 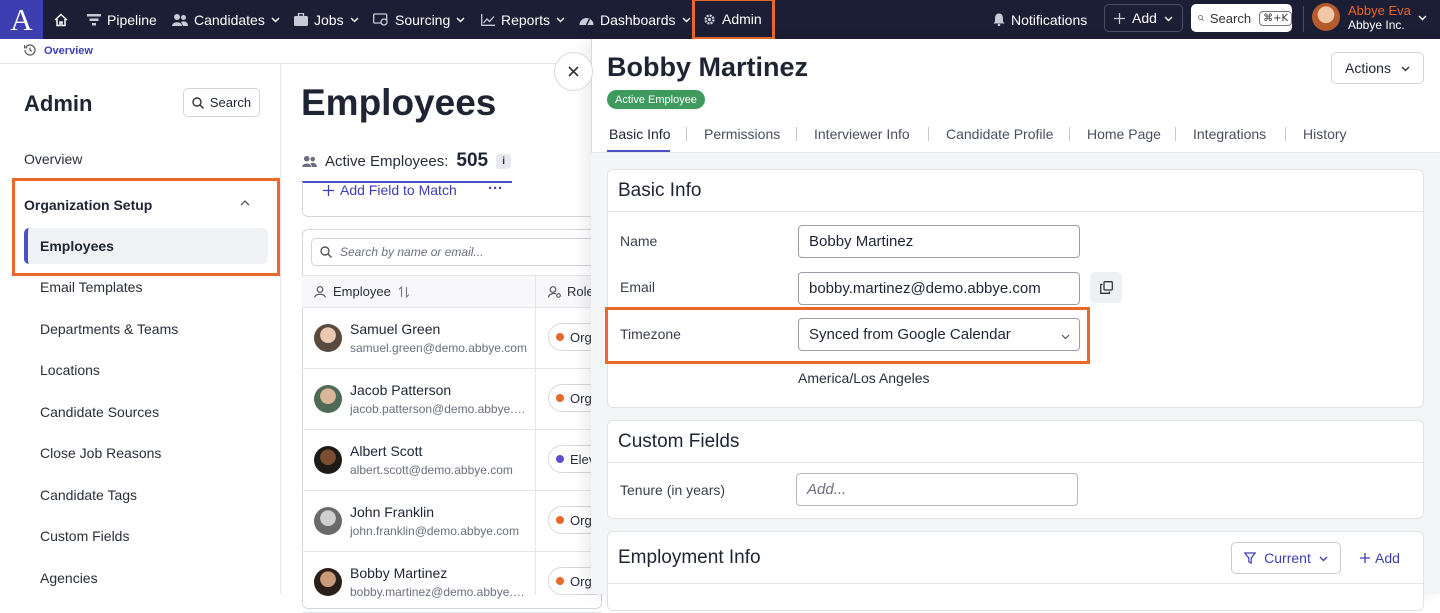 I want to click on custom-fields-title: Custom Fields, so click(x=679, y=441).